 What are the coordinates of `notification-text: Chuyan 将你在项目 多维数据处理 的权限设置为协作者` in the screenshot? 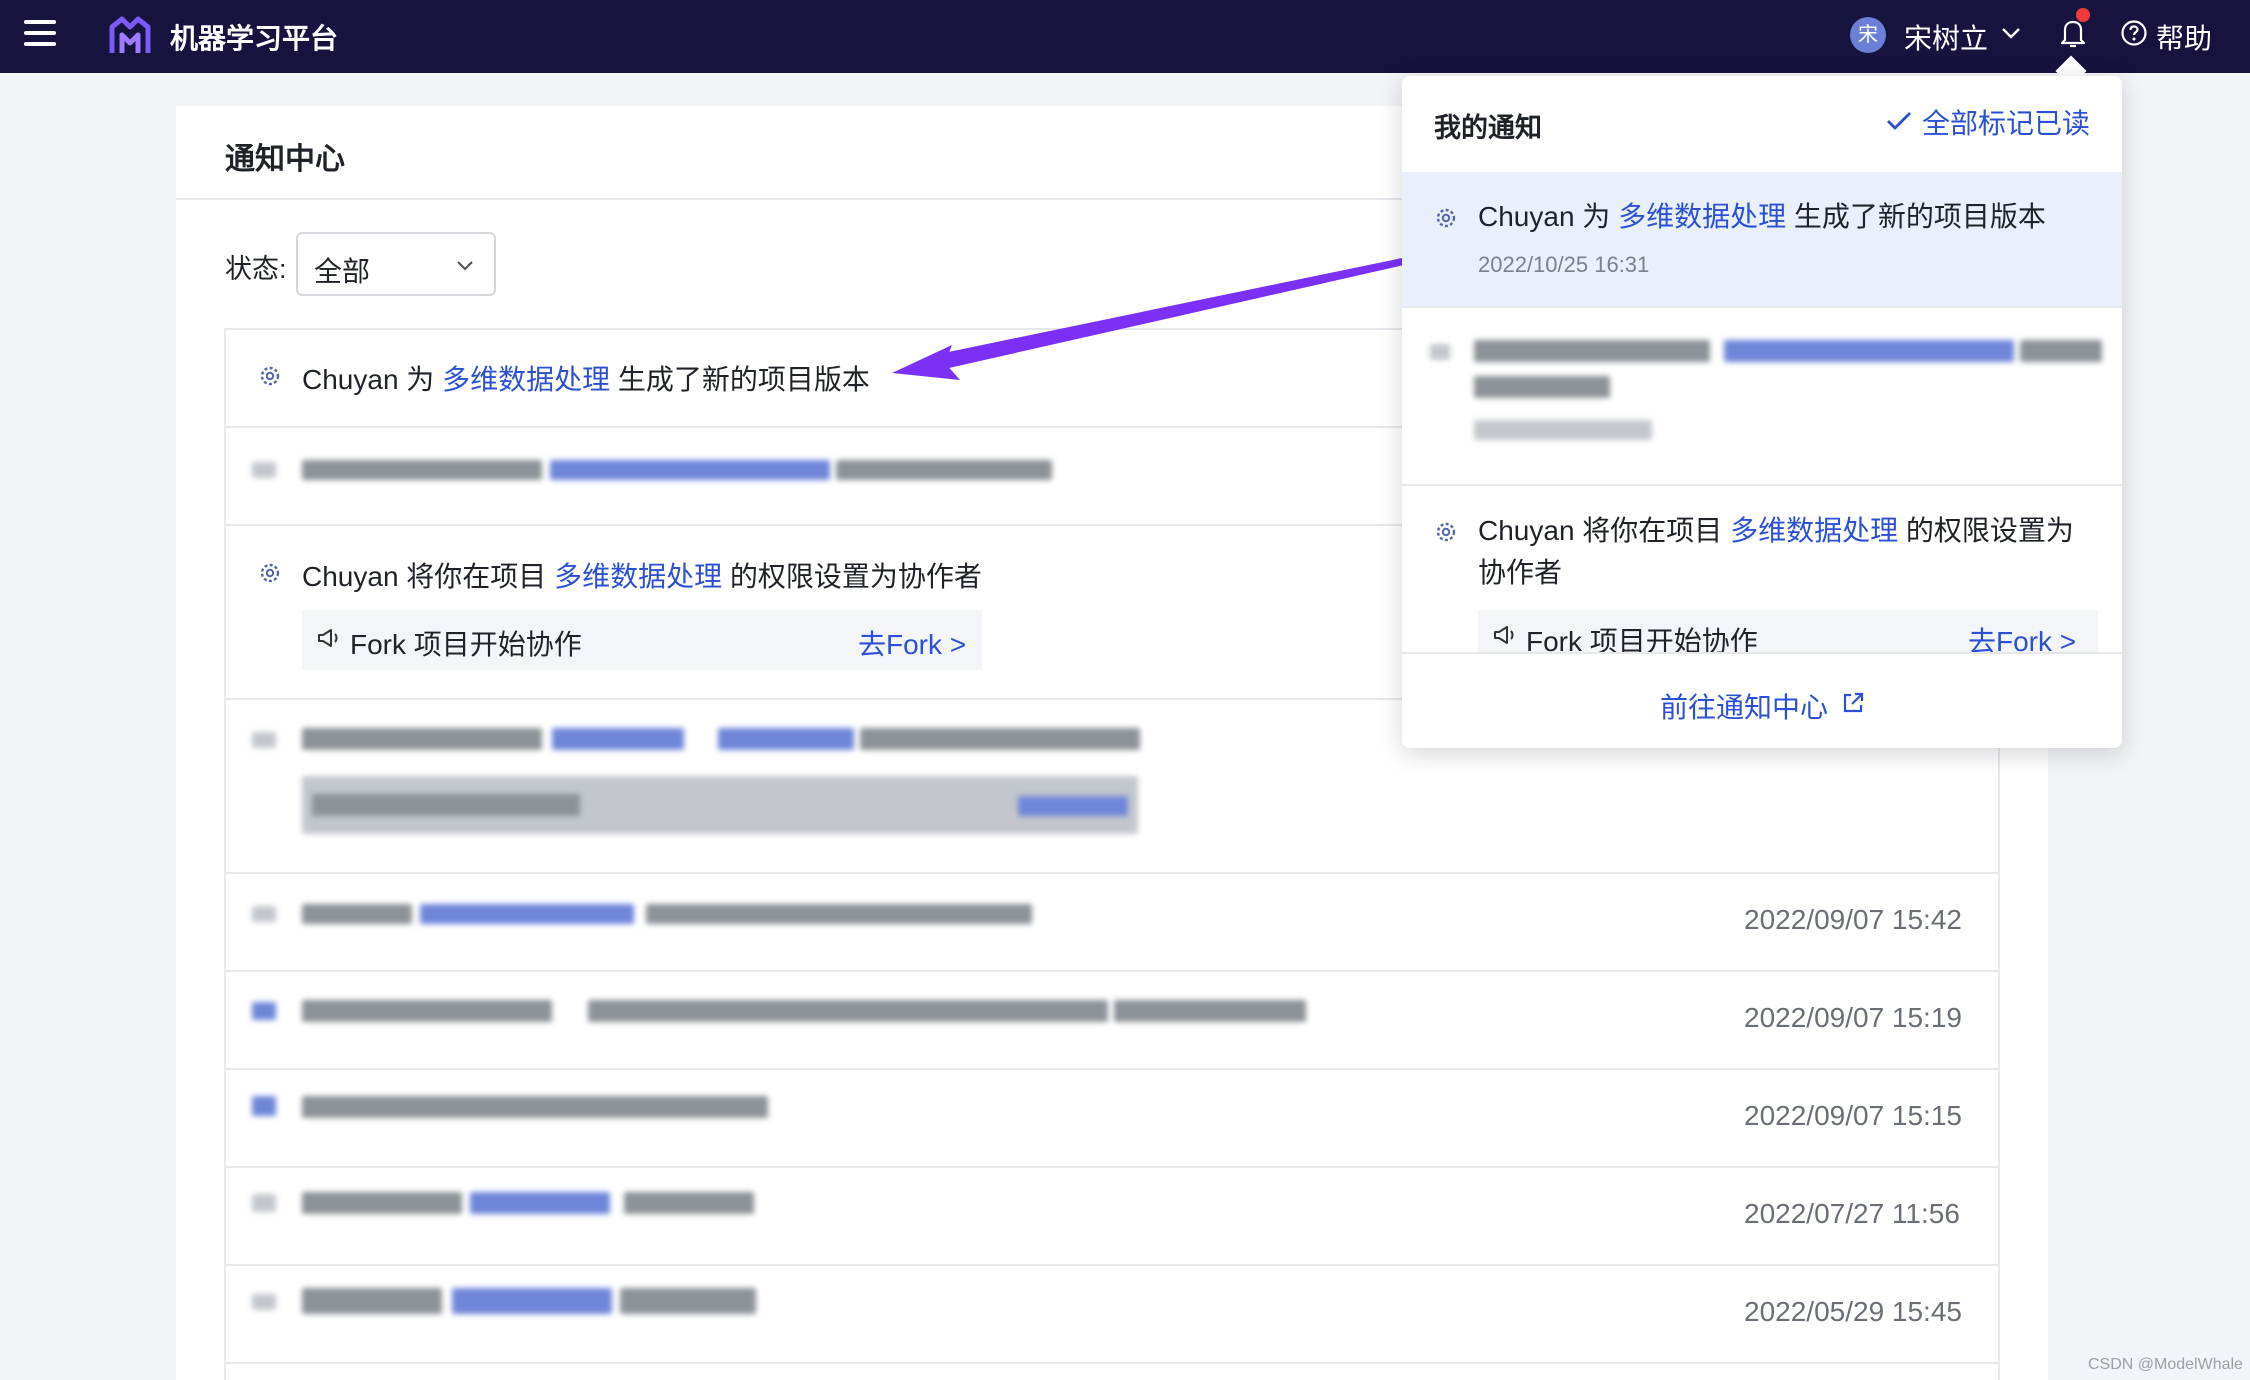 It's located at (642, 575).